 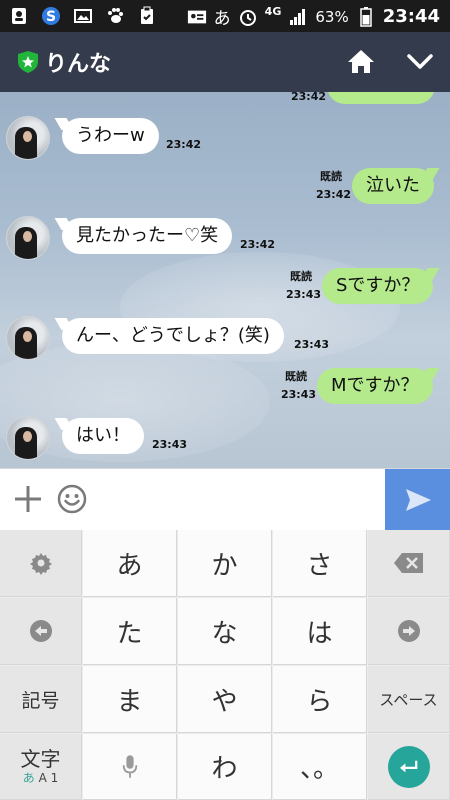 What do you see at coordinates (72, 499) in the screenshot?
I see `smile-icon` at bounding box center [72, 499].